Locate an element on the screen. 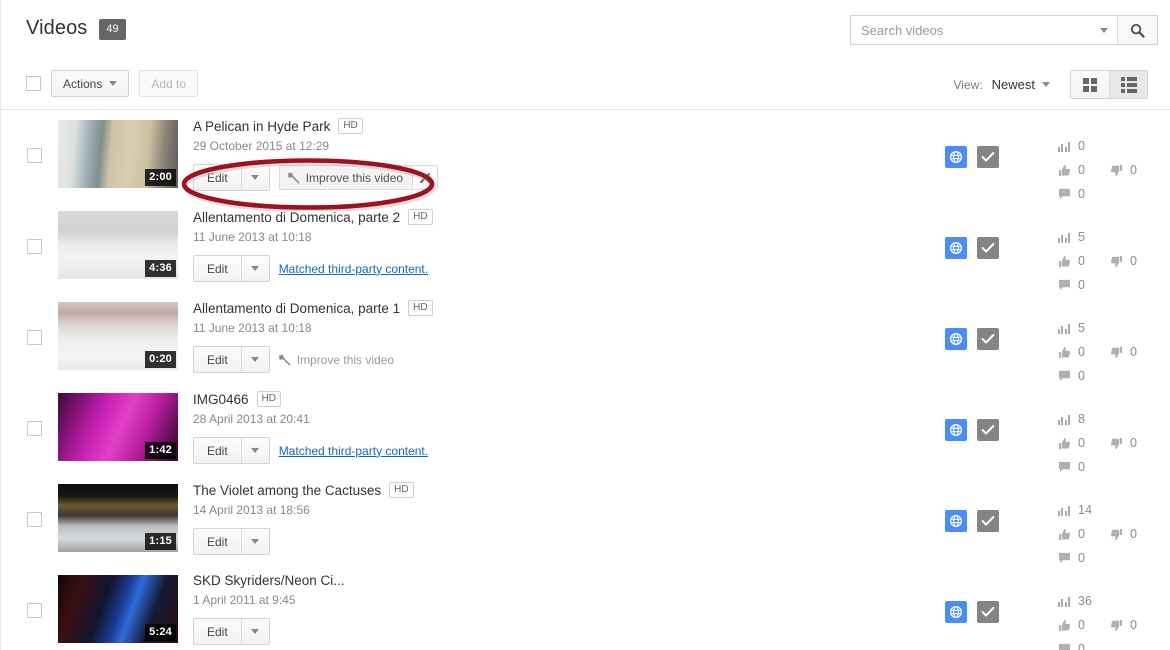 Image resolution: width=1170 pixels, height=650 pixels. improve-this-video-text: Improve this video is located at coordinates (336, 360).